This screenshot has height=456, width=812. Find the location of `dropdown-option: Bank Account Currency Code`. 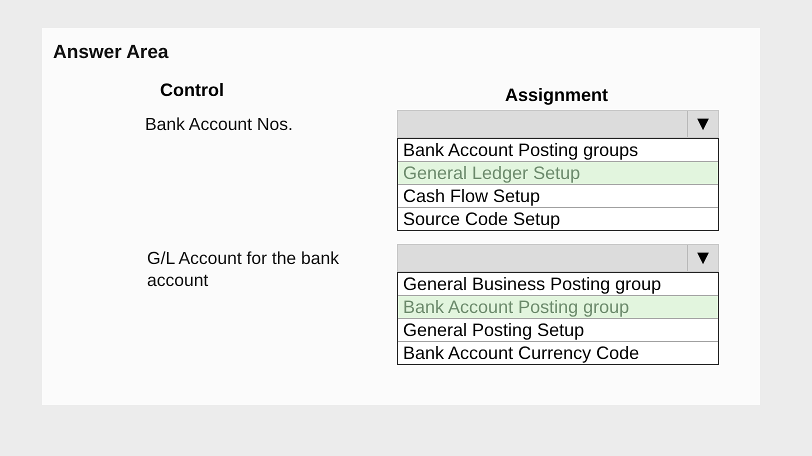

dropdown-option: Bank Account Currency Code is located at coordinates (558, 353).